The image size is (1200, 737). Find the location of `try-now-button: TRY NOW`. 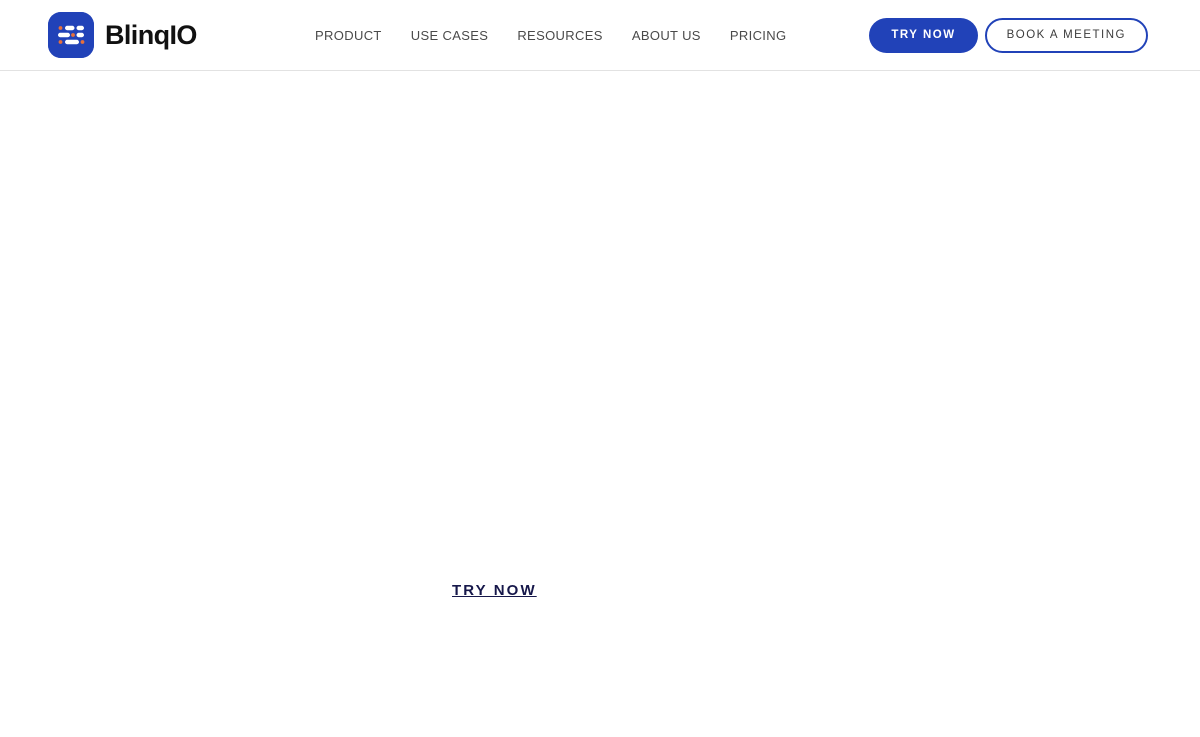

try-now-button: TRY NOW is located at coordinates (923, 35).